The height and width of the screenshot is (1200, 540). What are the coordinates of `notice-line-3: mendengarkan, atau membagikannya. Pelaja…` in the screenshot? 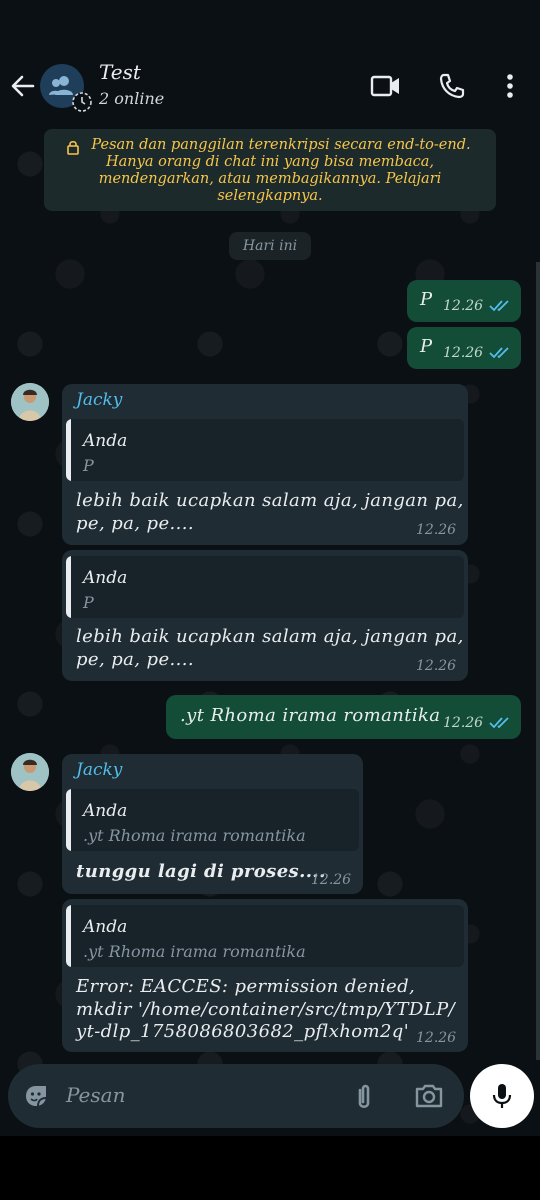 It's located at (270, 179).